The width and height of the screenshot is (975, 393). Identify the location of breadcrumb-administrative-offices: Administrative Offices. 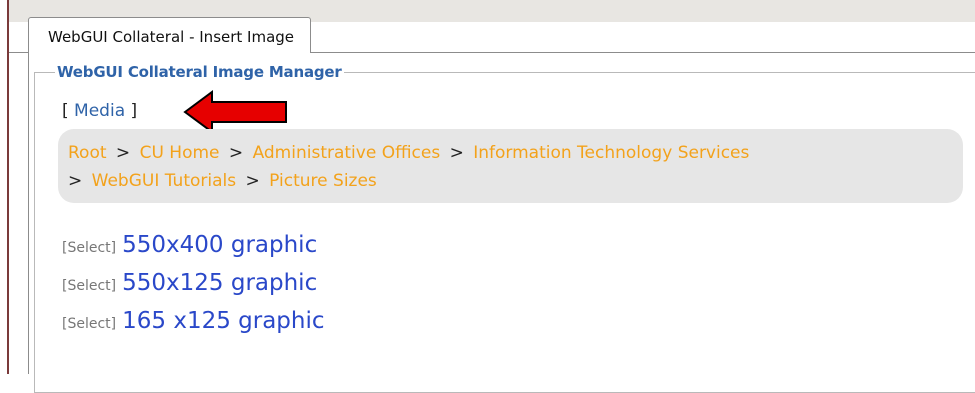
(347, 153).